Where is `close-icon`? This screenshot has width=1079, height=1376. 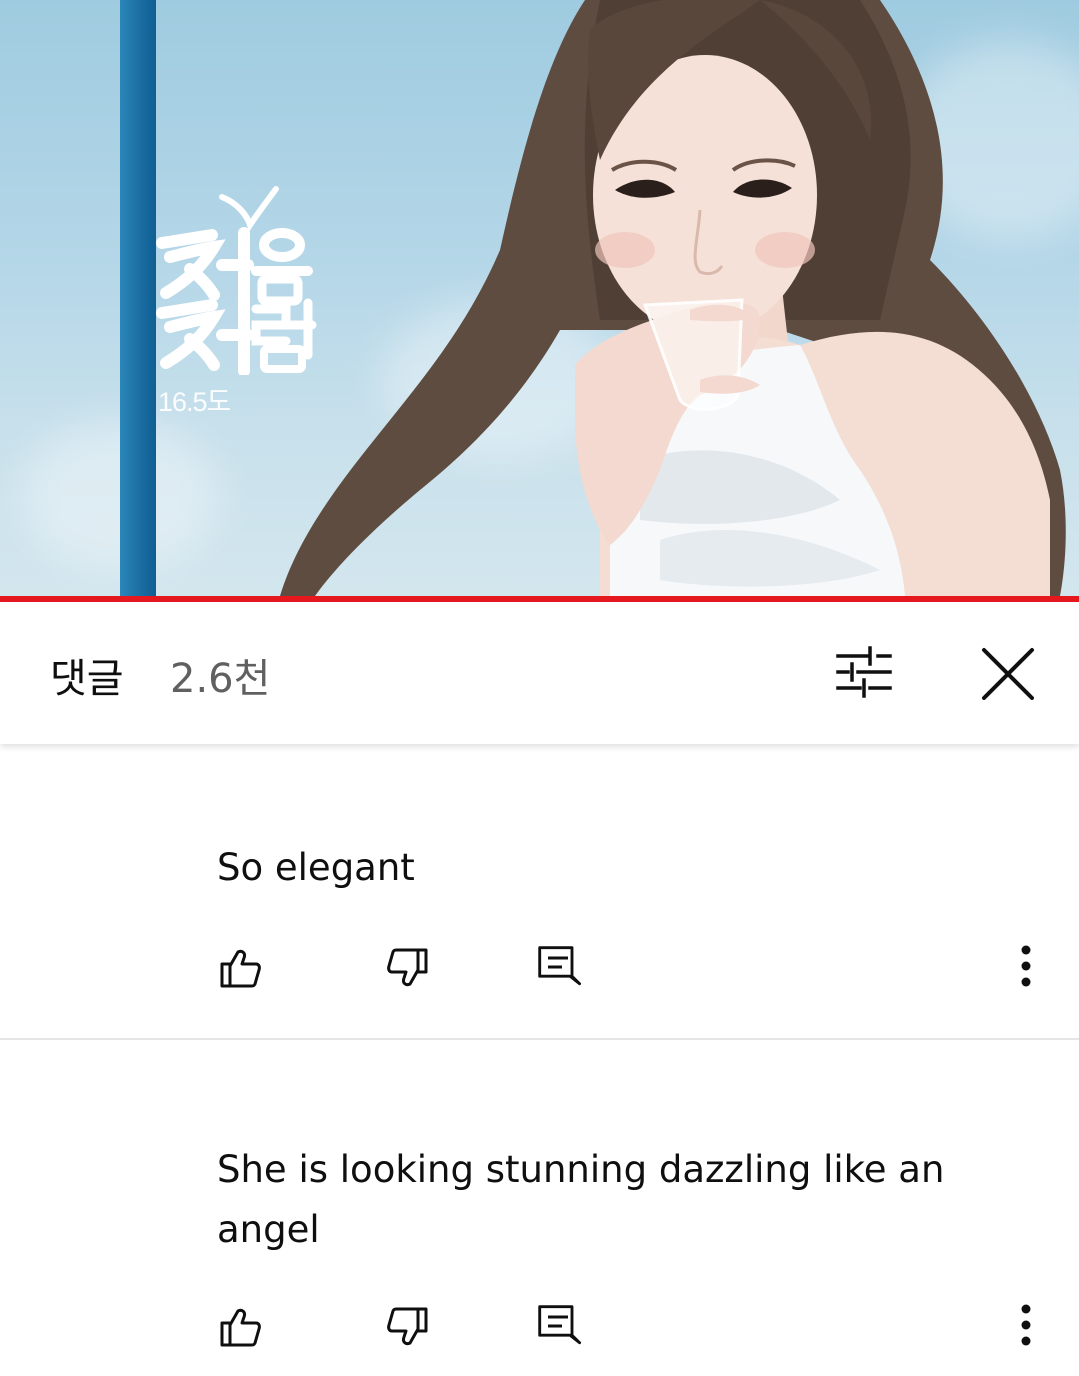 close-icon is located at coordinates (1008, 674).